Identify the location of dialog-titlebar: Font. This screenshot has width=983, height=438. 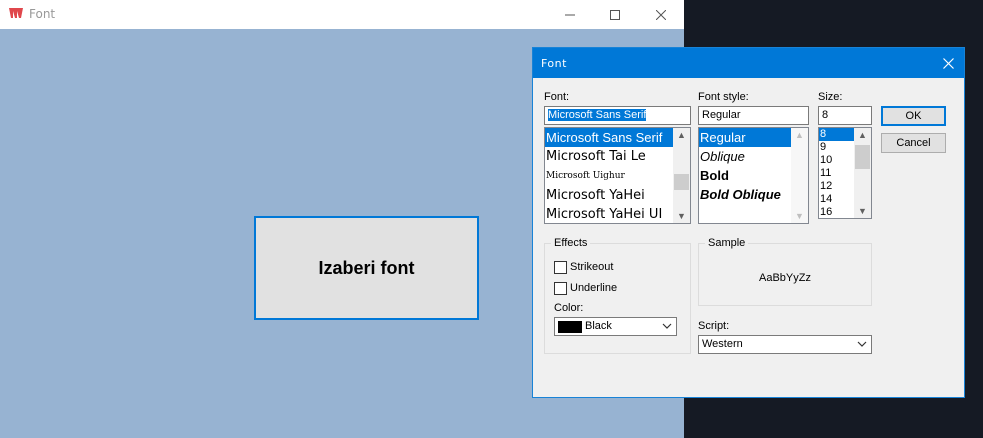
(748, 63).